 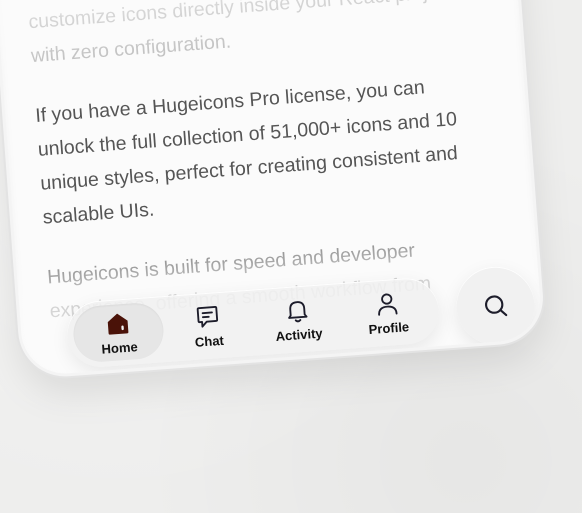 I want to click on chat-icon, so click(x=207, y=317).